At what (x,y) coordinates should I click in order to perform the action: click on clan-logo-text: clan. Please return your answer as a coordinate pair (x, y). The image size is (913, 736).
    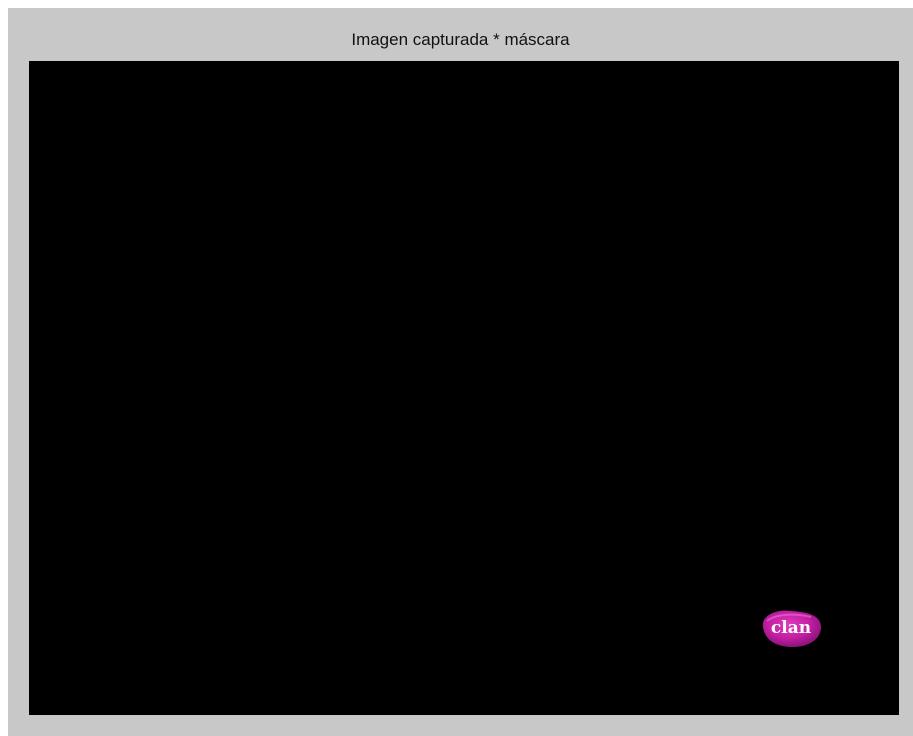
    Looking at the image, I should click on (791, 628).